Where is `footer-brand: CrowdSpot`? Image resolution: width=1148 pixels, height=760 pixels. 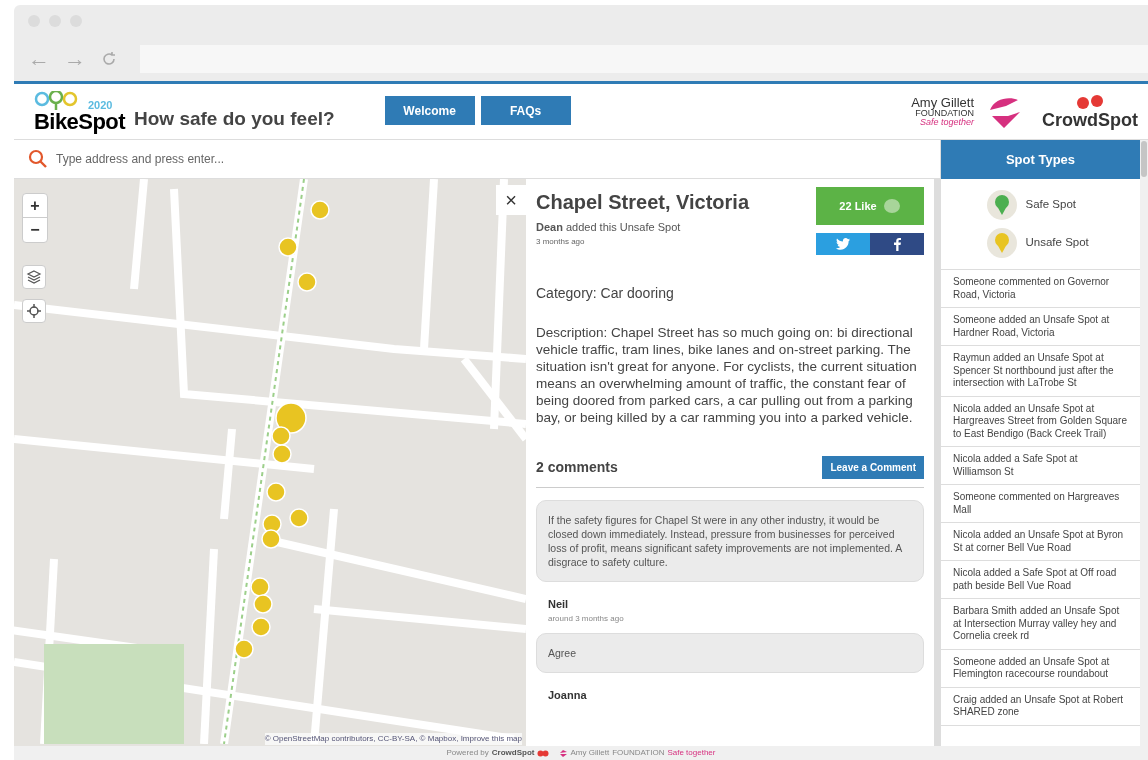 footer-brand: CrowdSpot is located at coordinates (513, 753).